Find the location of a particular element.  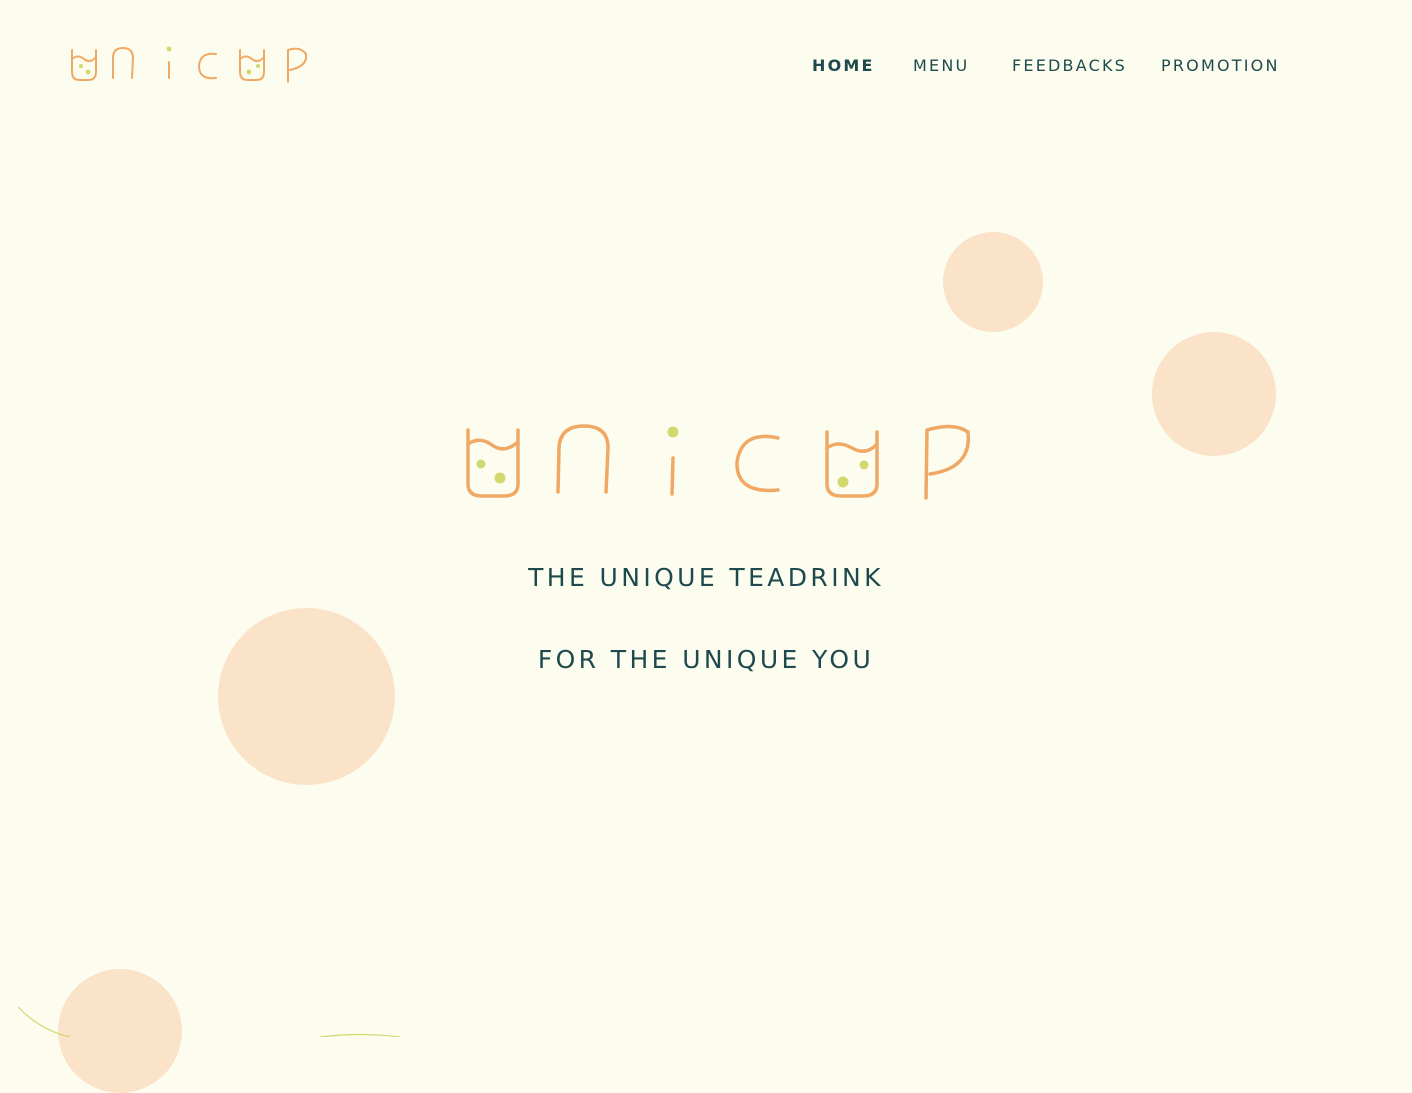

nav-item-menu: MENU is located at coordinates (941, 66).